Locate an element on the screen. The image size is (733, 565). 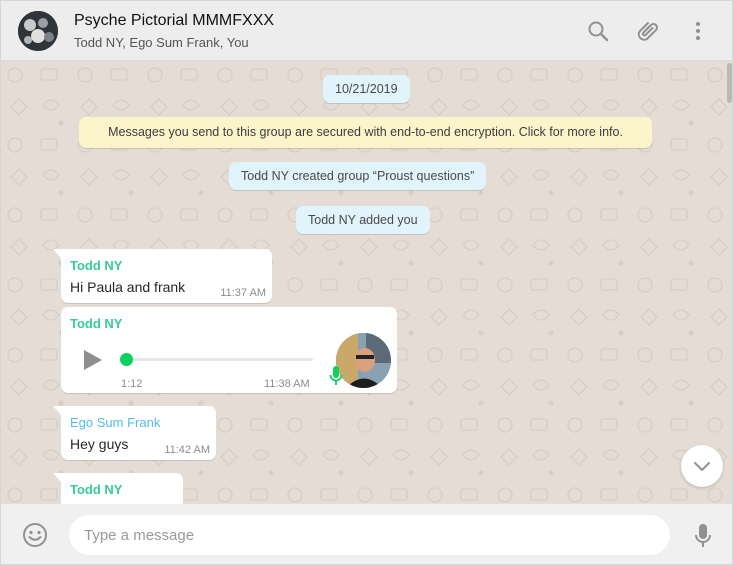
scroll-down-button is located at coordinates (702, 466).